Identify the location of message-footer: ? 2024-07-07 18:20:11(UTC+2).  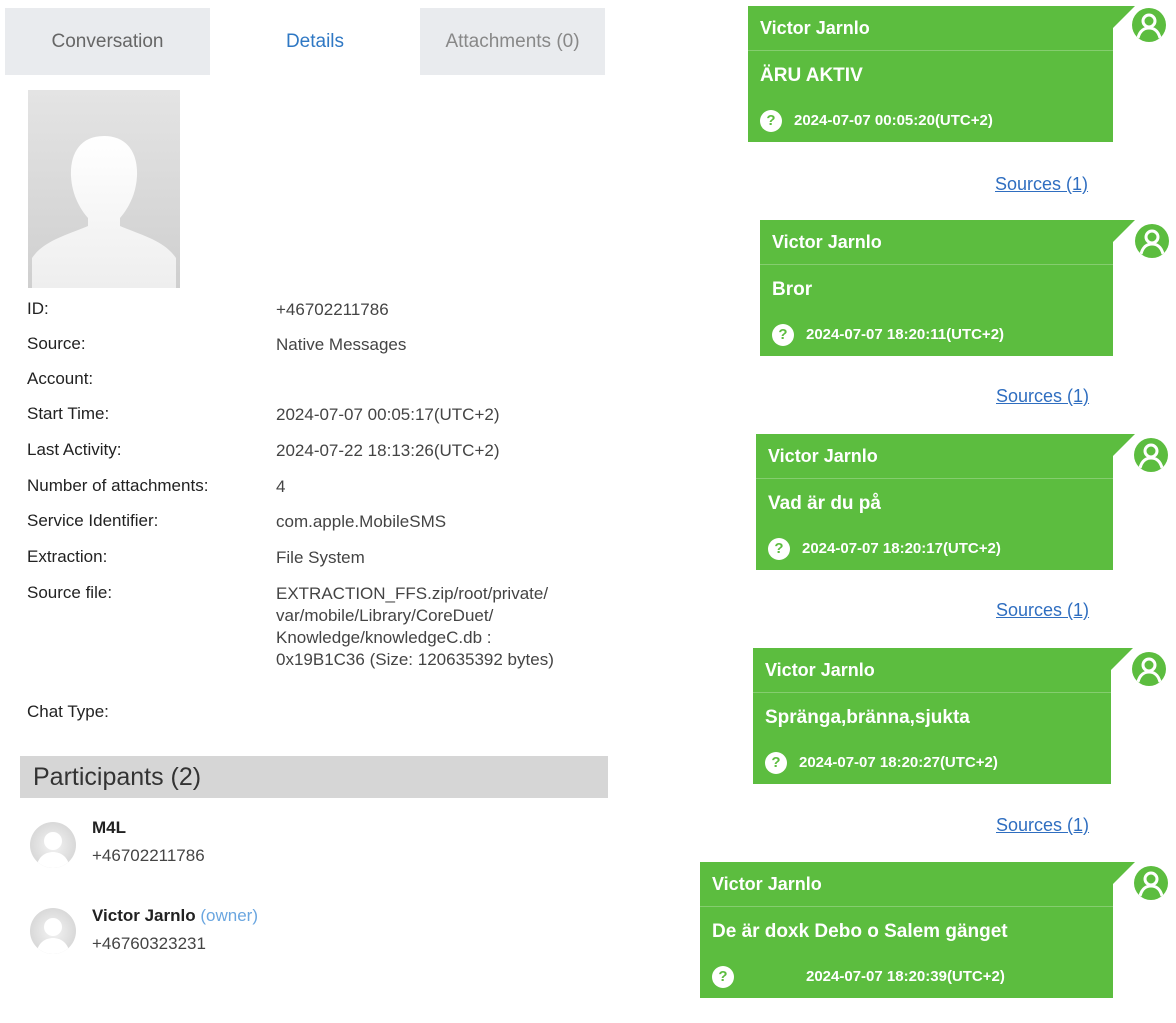
(936, 335).